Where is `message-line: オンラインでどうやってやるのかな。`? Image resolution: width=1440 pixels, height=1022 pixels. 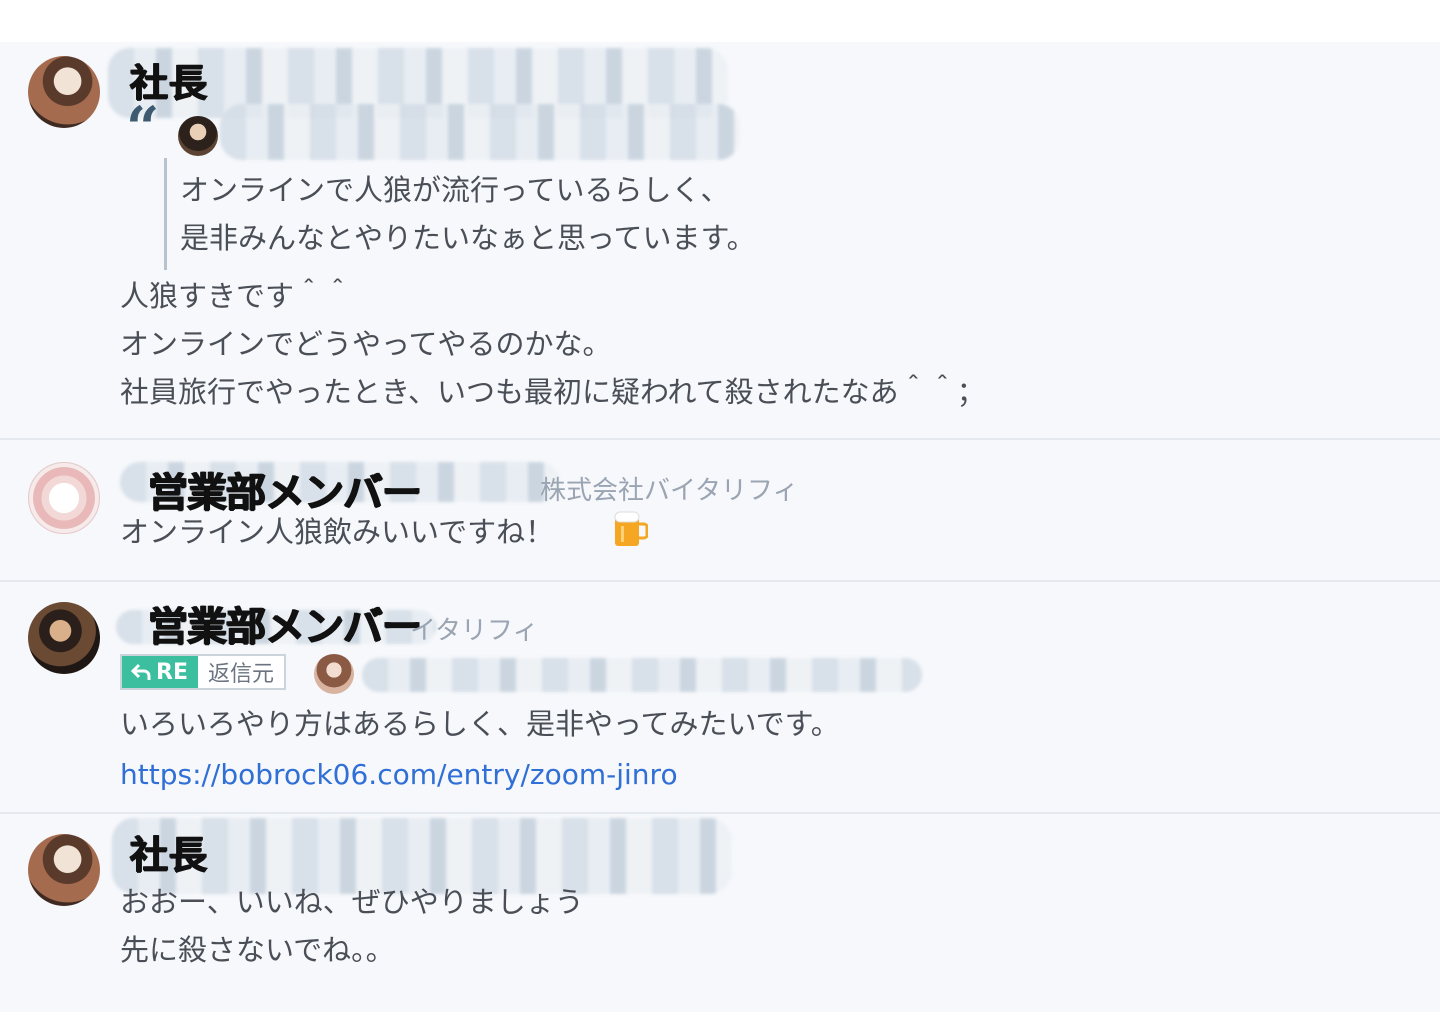
message-line: オンラインでどうやってやるのかな。 is located at coordinates (366, 344).